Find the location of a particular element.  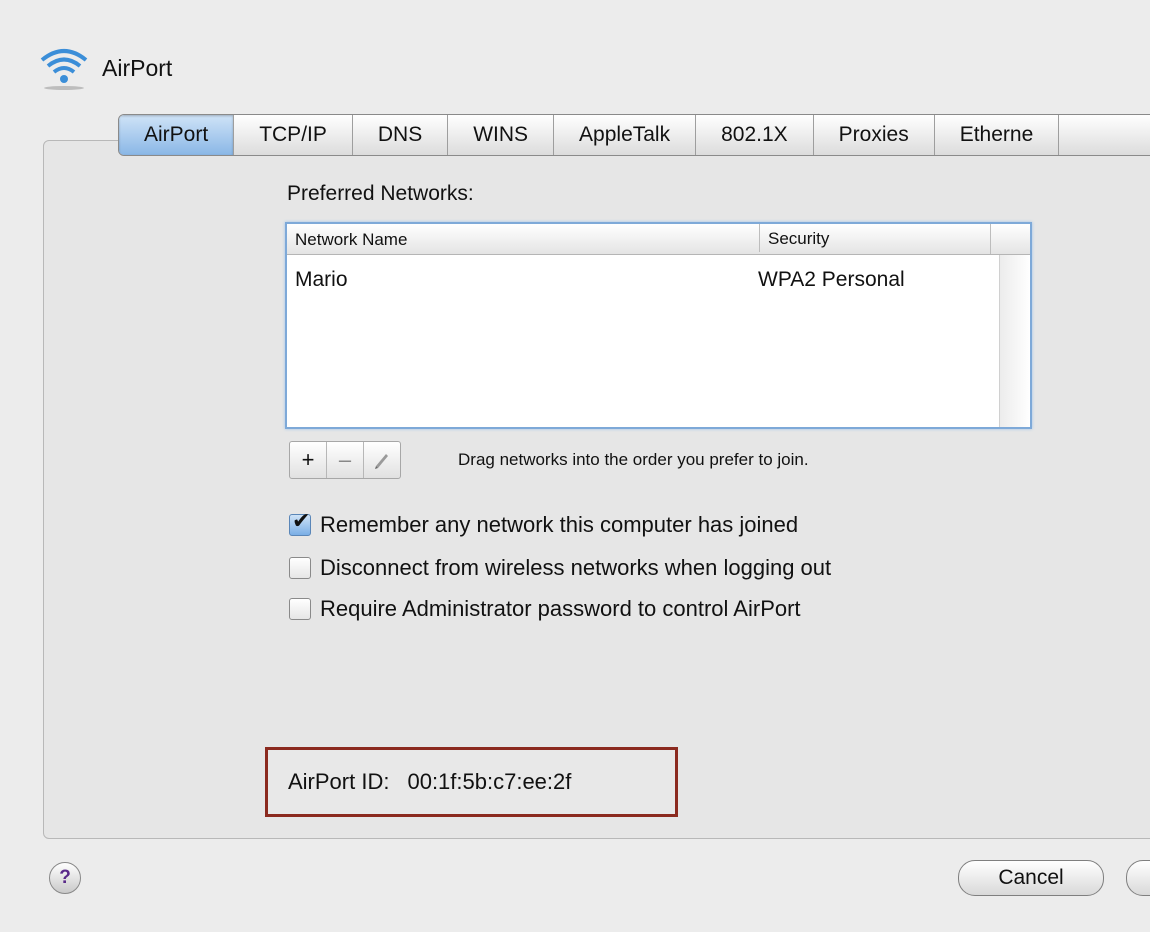

network-name-cell: Mario is located at coordinates (321, 279).